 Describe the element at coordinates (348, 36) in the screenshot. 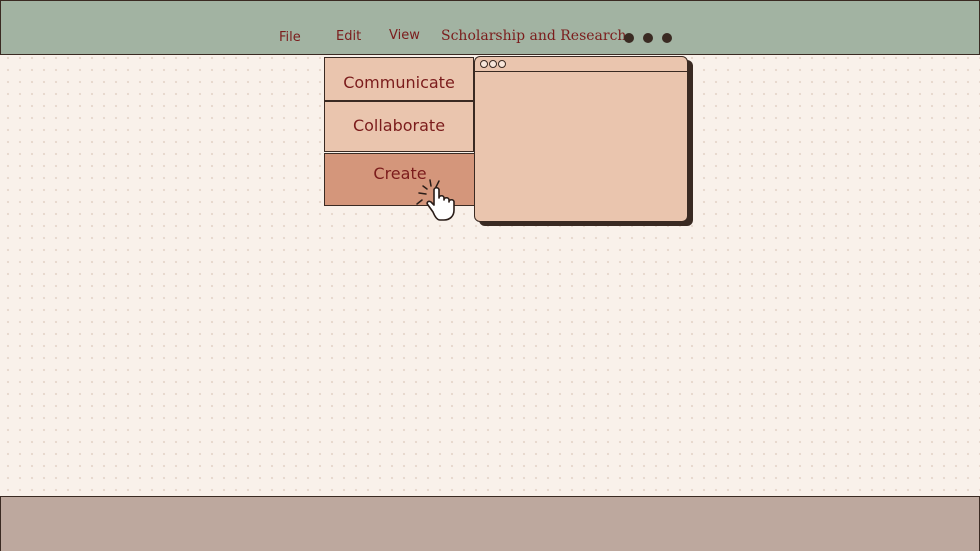

I see `menu-edit: Edit` at that location.